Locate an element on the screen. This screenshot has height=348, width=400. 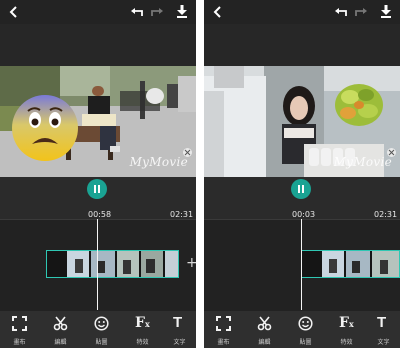
worried-face-sticker is located at coordinates (45, 128).